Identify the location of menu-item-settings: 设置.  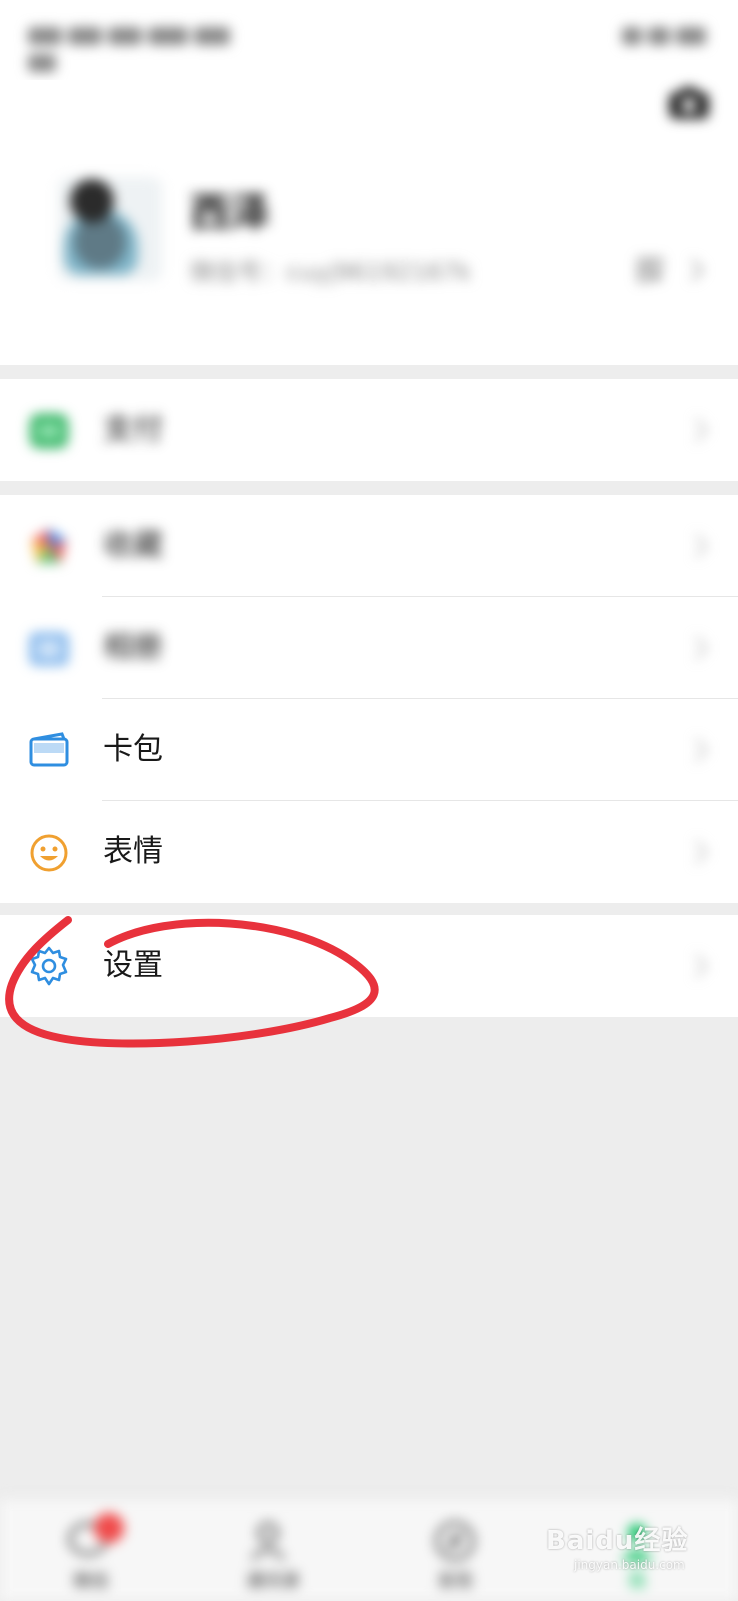
(369, 966).